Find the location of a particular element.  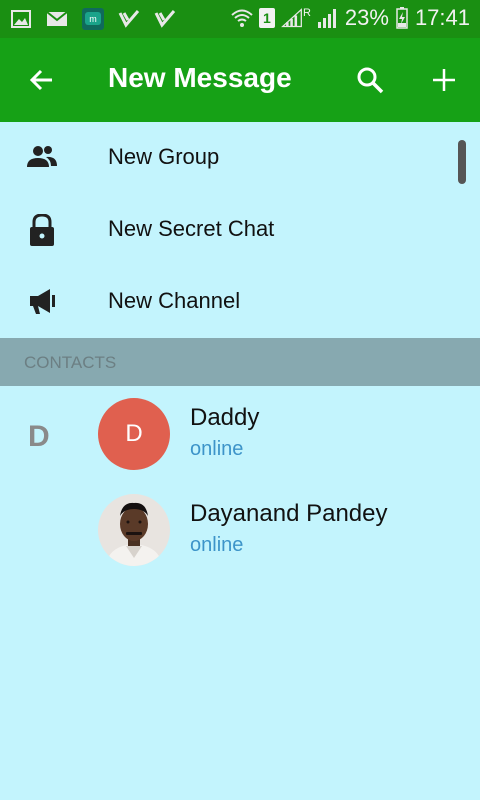

contact-row-daddy: D Daddy online is located at coordinates (240, 446).